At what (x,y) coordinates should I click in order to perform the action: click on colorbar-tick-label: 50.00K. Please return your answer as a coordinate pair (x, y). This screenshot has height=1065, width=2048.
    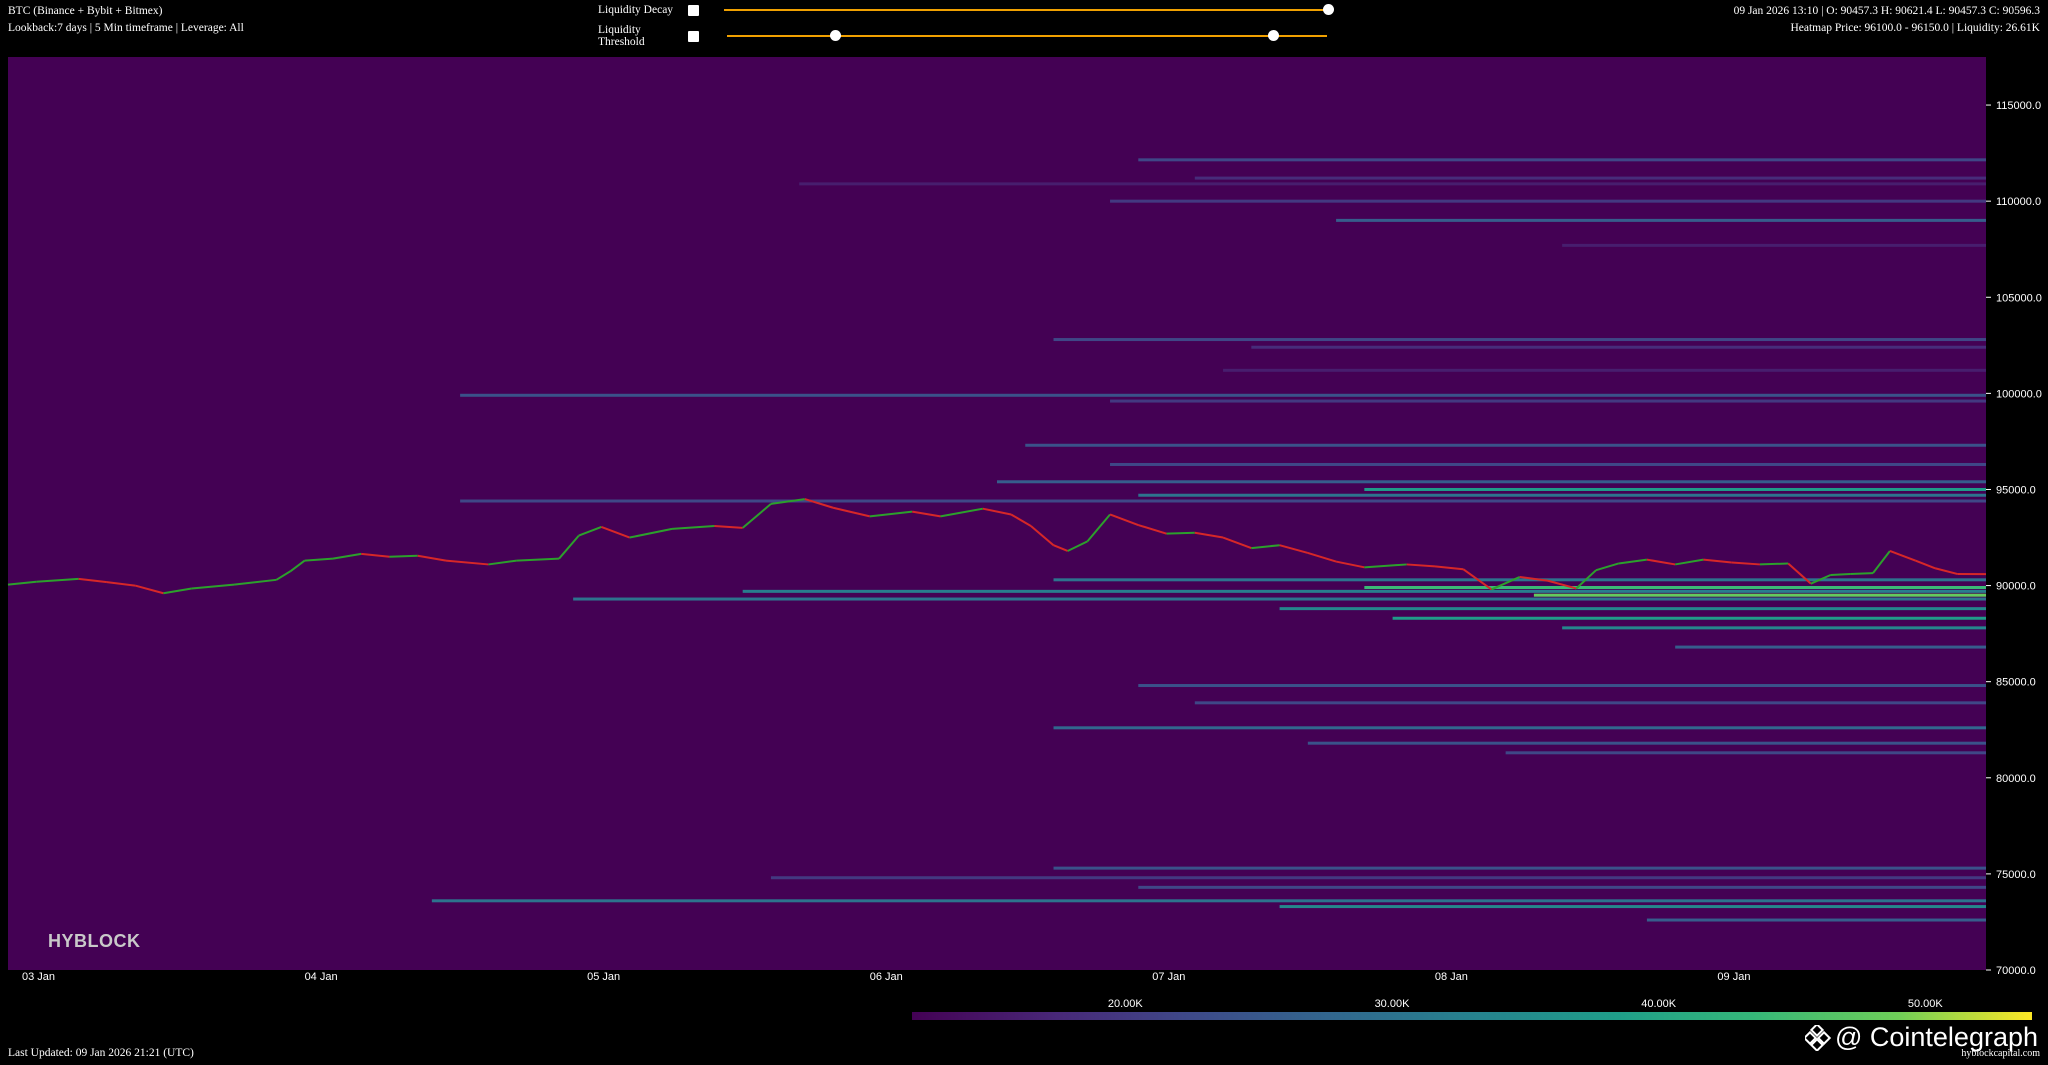
    Looking at the image, I should click on (1926, 1004).